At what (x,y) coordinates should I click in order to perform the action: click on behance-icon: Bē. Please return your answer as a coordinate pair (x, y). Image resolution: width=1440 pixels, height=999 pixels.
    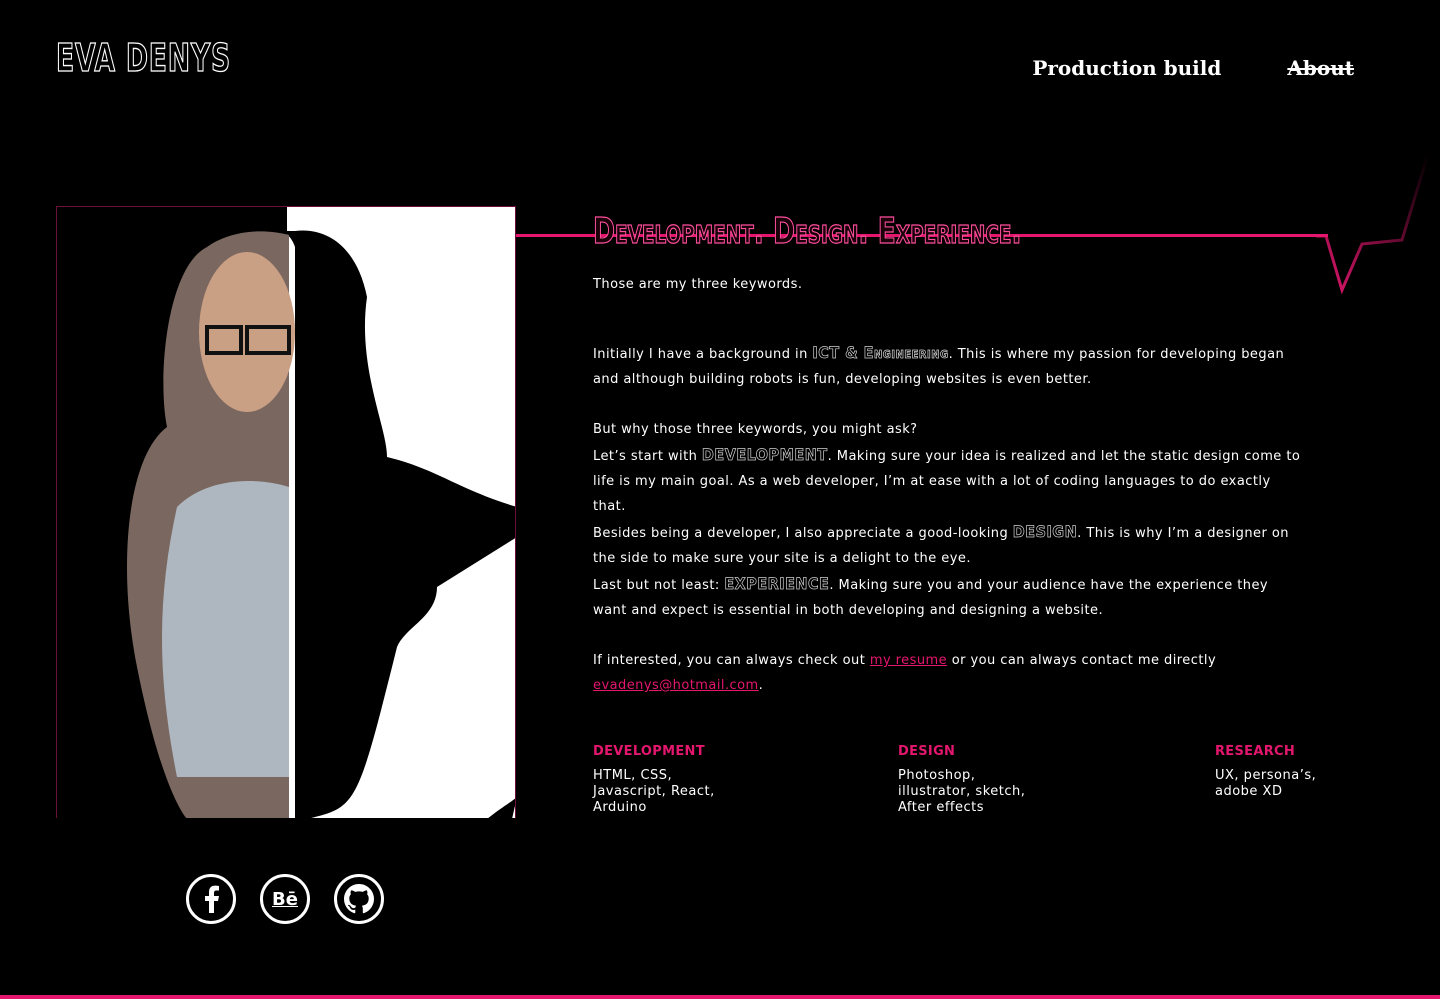
    Looking at the image, I should click on (285, 899).